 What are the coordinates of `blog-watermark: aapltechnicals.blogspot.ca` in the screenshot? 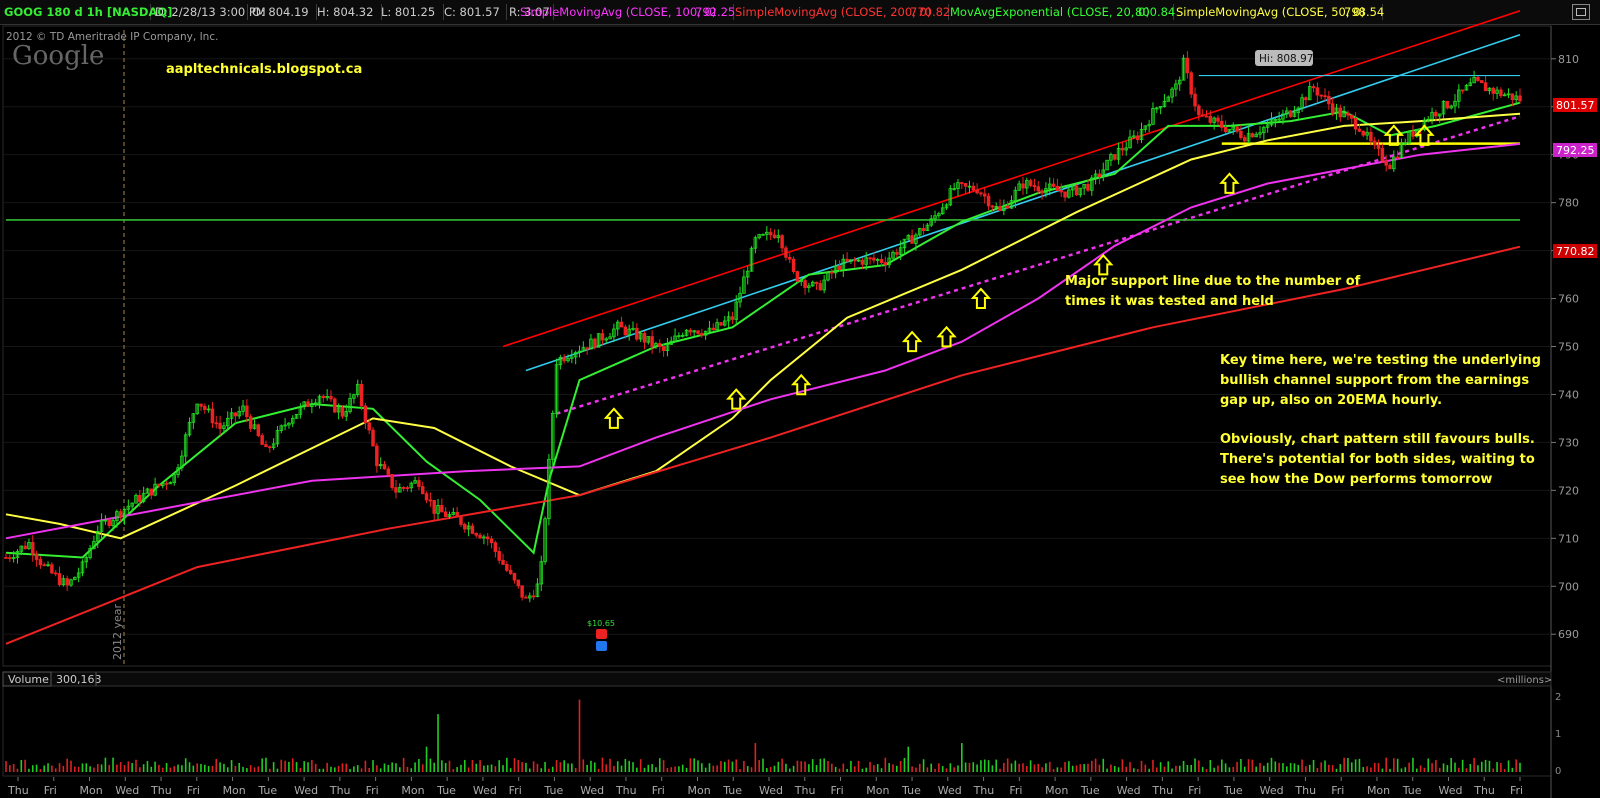 It's located at (264, 69).